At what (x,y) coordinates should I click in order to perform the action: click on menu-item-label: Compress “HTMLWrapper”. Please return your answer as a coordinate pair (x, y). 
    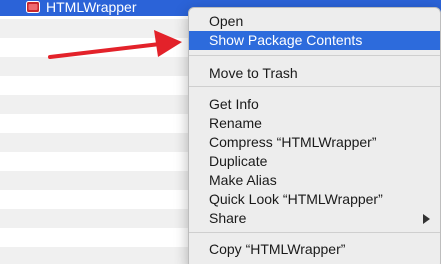
    Looking at the image, I should click on (293, 142).